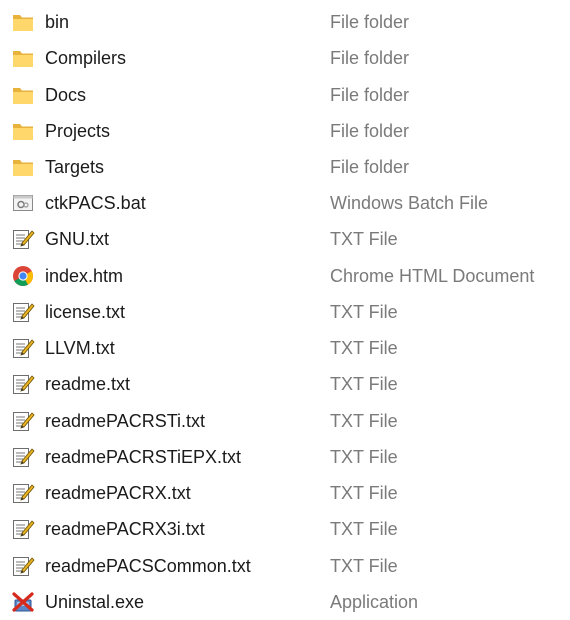  What do you see at coordinates (285, 203) in the screenshot?
I see `file-row-ctkpacs-bat: ctkPACS.bat Windows Batch File` at bounding box center [285, 203].